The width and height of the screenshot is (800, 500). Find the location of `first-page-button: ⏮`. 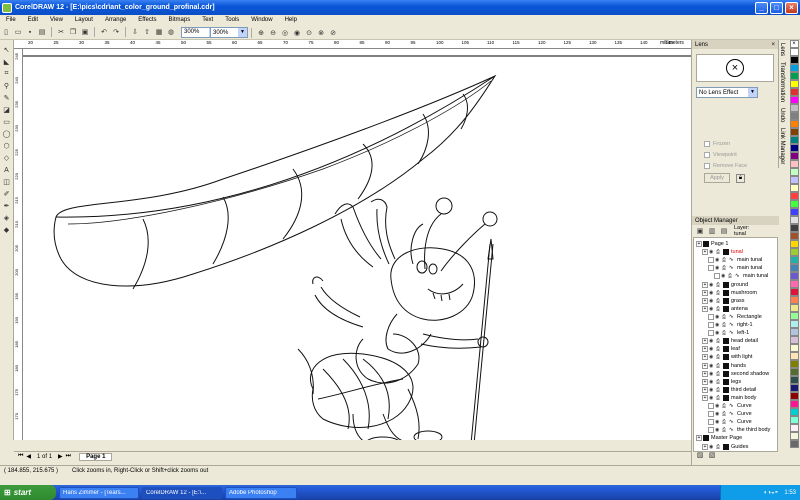

first-page-button: ⏮ is located at coordinates (20, 456).